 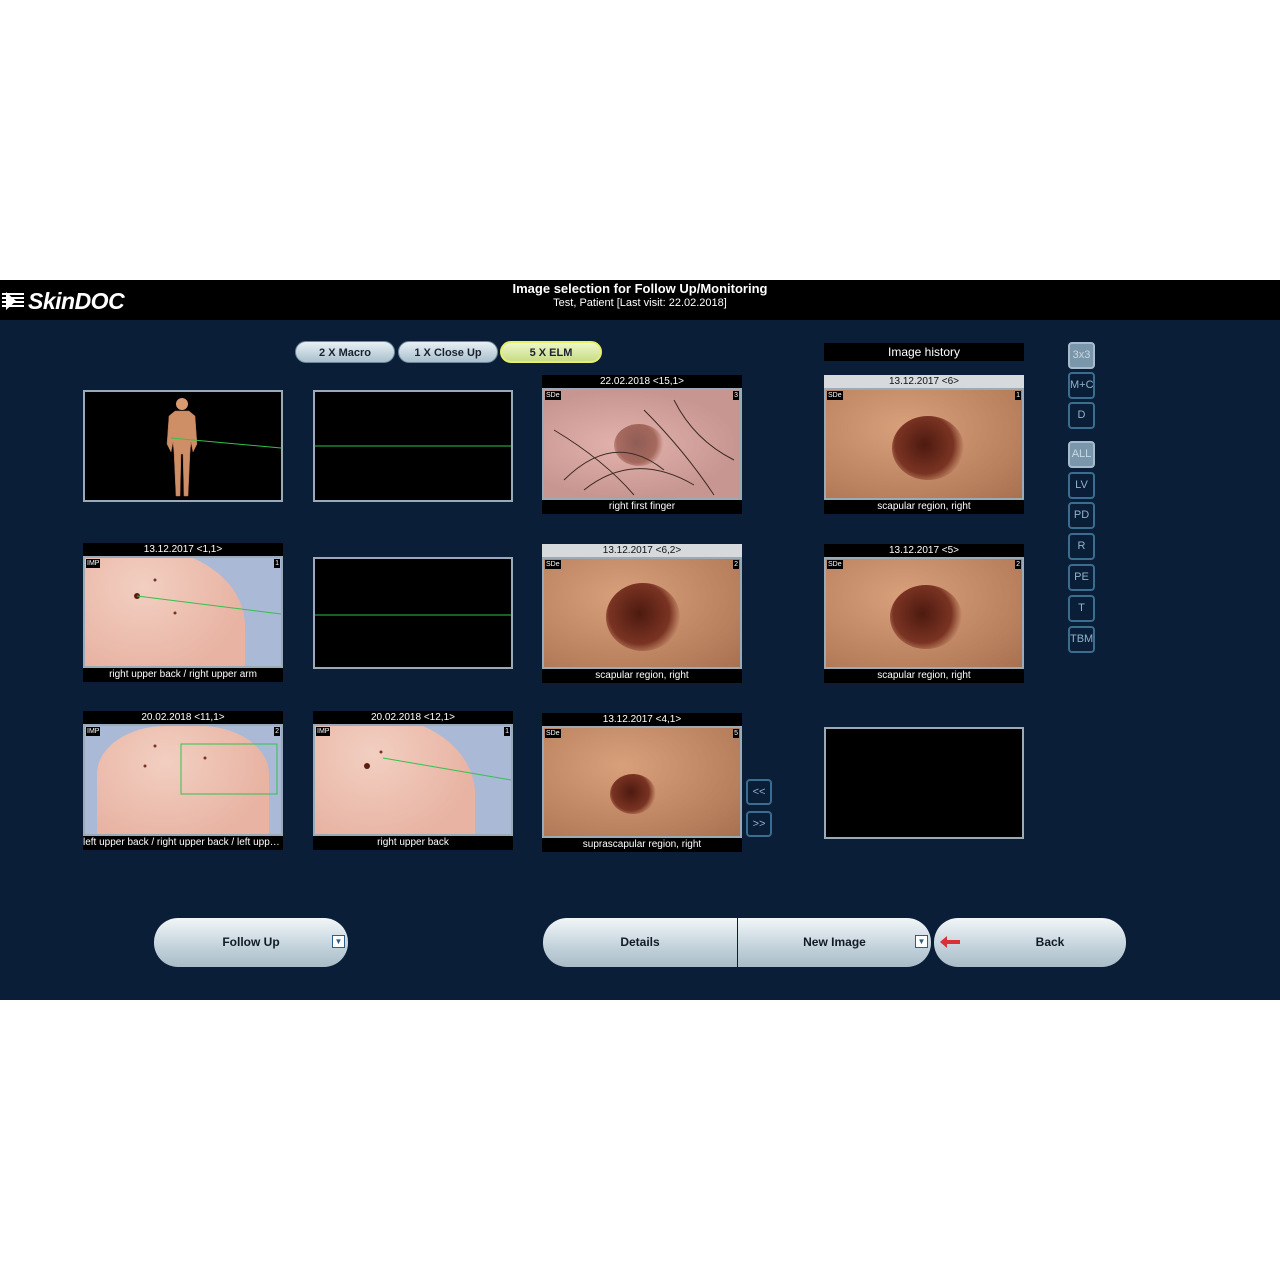 I want to click on macro-photo: IMP 2, so click(x=183, y=780).